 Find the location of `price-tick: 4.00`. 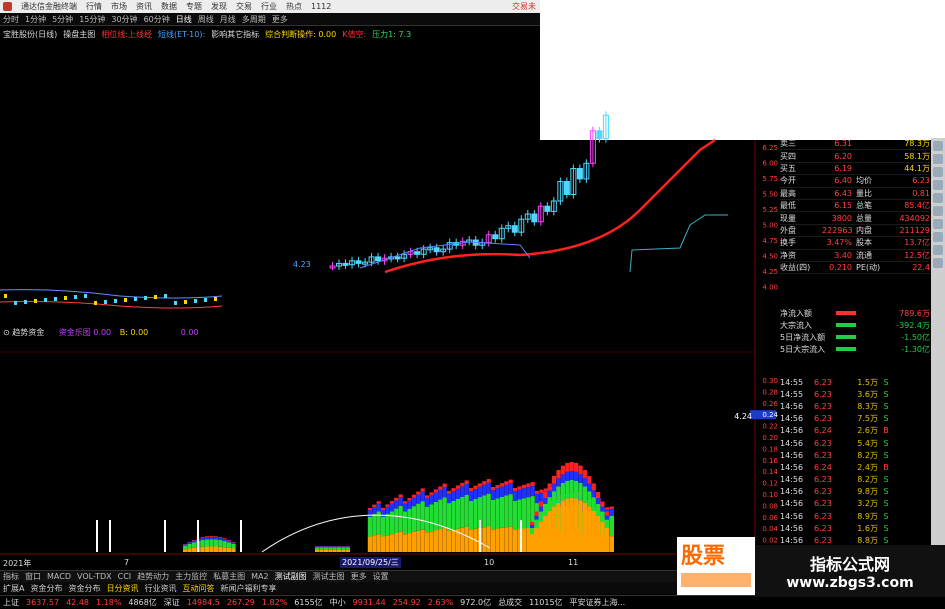

price-tick: 4.00 is located at coordinates (770, 288).